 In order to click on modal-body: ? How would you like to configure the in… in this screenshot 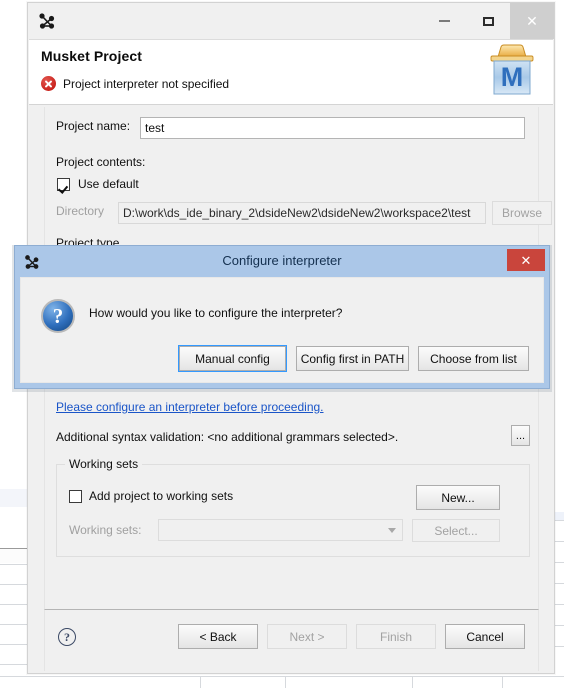, I will do `click(282, 330)`.